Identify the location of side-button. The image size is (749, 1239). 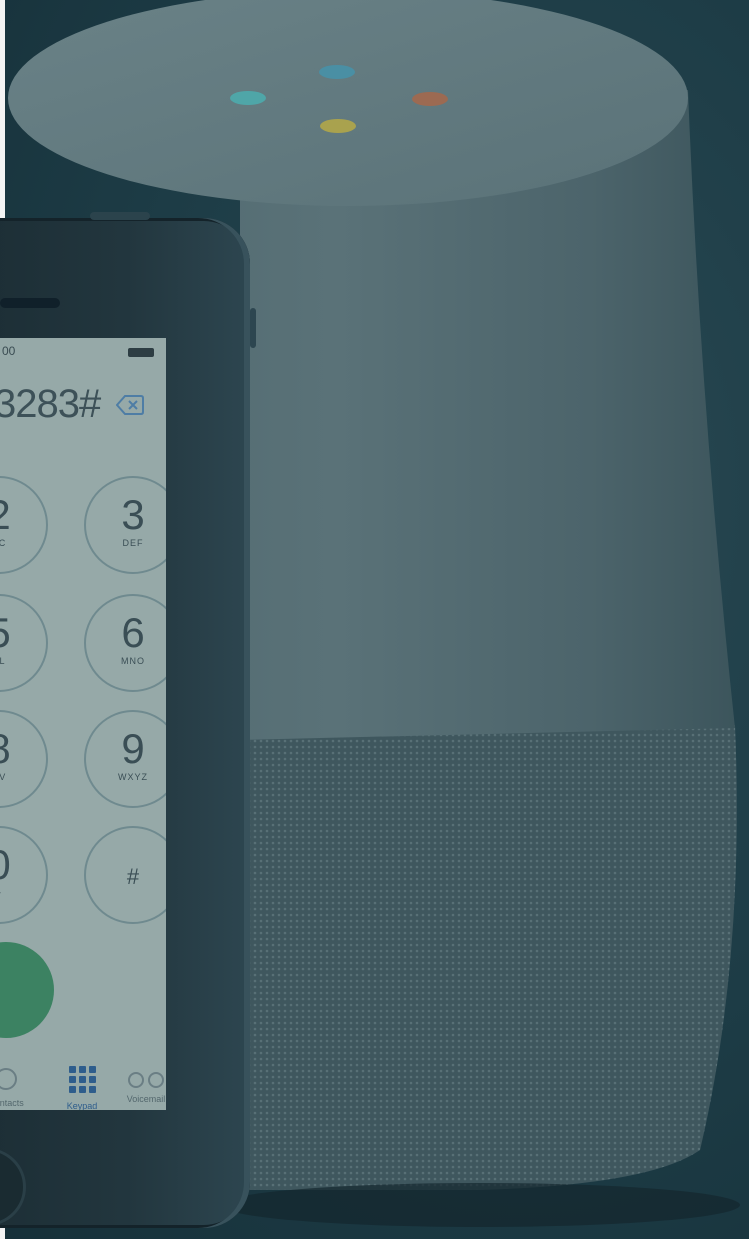
(253, 328).